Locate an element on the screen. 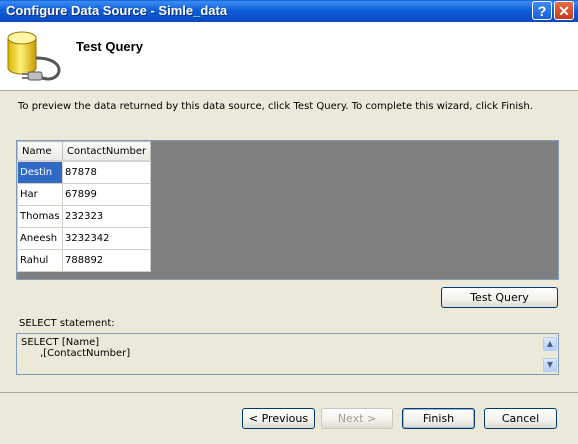 The height and width of the screenshot is (444, 578). page-title: Test Query is located at coordinates (109, 46).